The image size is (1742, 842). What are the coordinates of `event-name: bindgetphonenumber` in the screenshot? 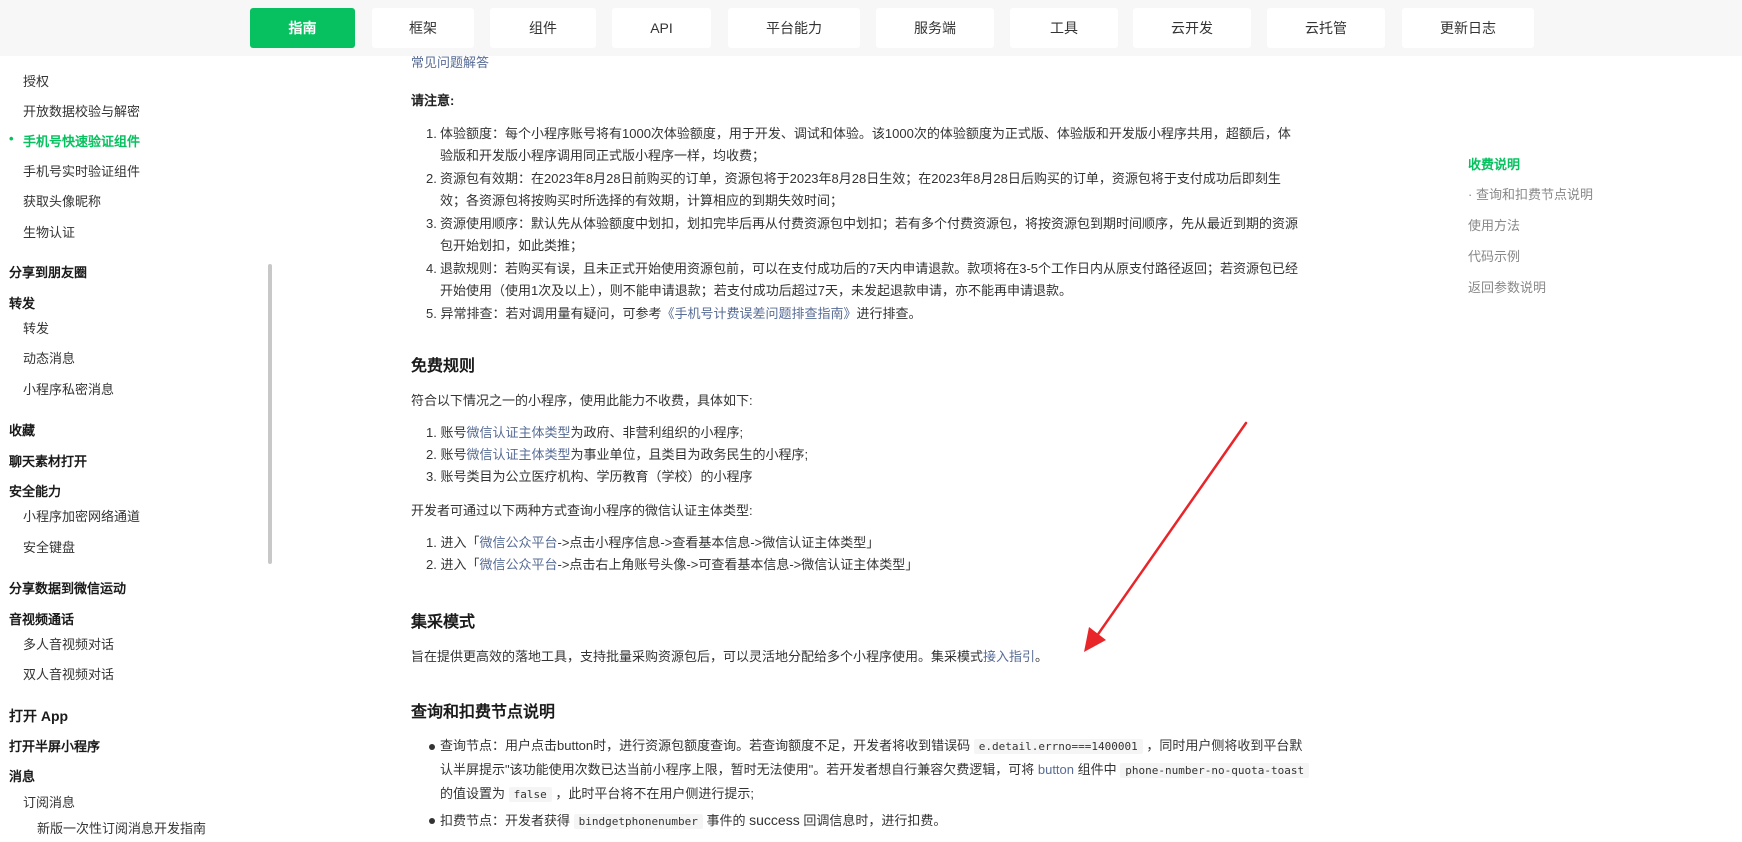 It's located at (638, 821).